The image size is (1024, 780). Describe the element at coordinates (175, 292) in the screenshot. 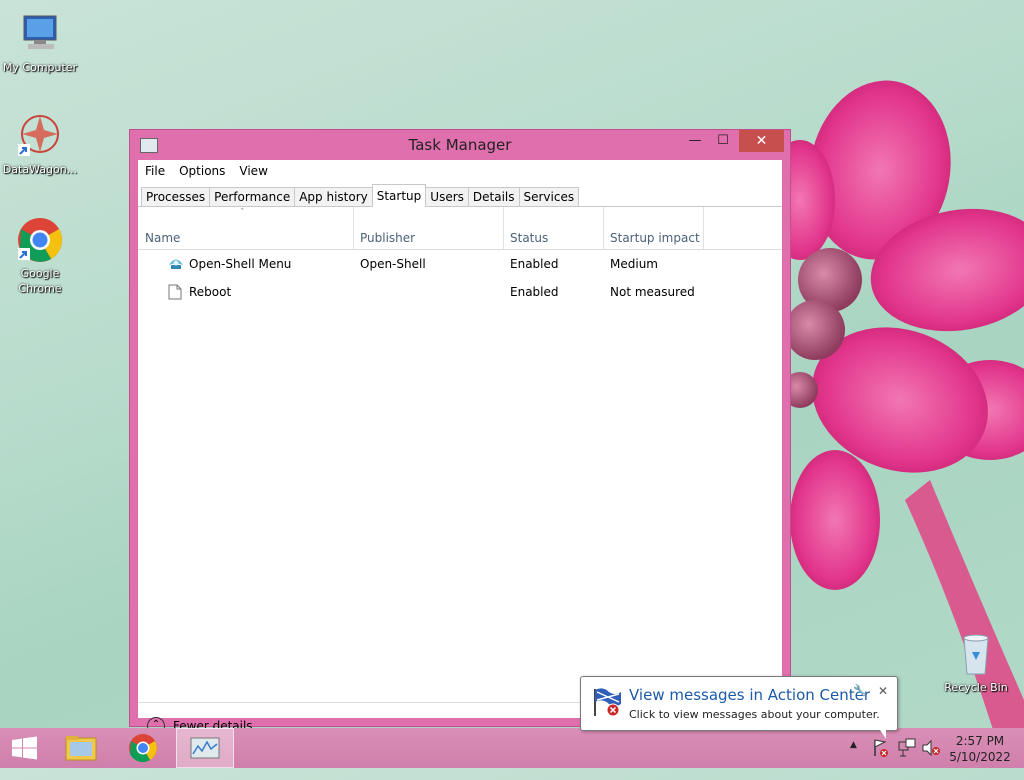

I see `file-icon` at that location.